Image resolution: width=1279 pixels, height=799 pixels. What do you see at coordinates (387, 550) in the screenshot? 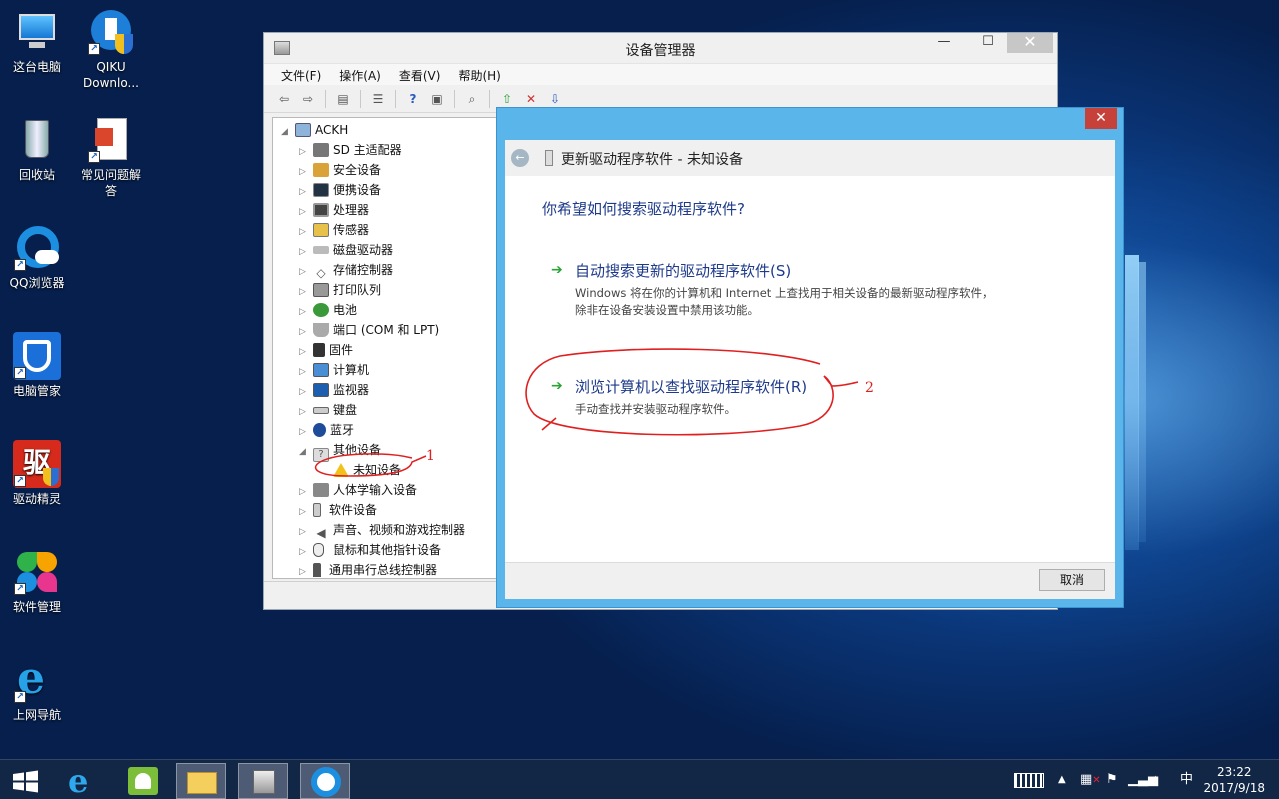
I see `tree-item-label: 鼠标和其他指针设备` at bounding box center [387, 550].